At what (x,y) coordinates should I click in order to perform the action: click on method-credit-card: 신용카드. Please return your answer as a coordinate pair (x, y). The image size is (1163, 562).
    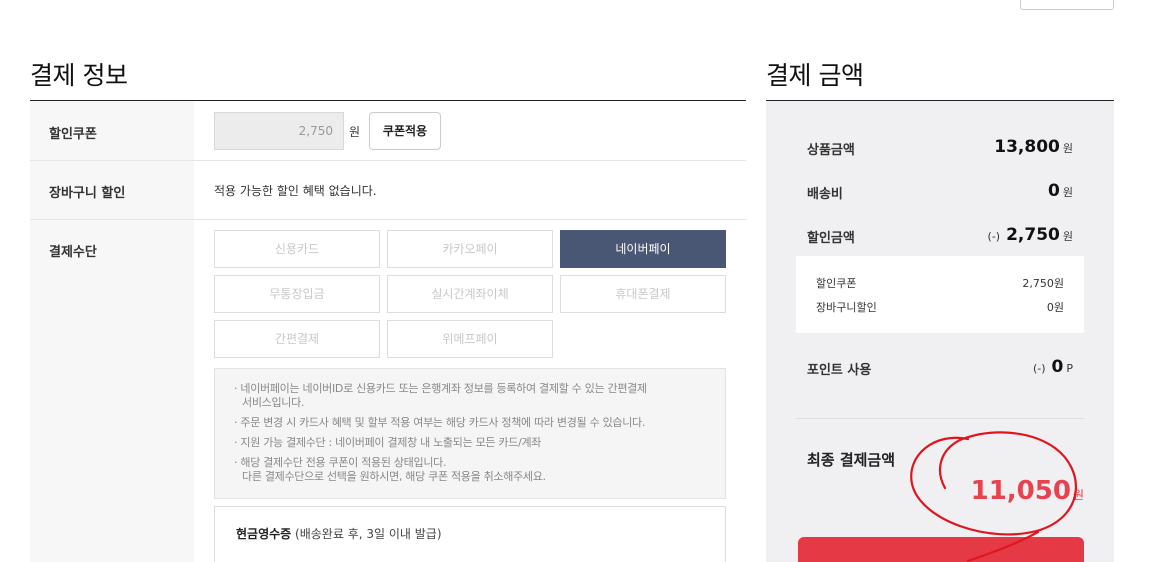
    Looking at the image, I should click on (297, 249).